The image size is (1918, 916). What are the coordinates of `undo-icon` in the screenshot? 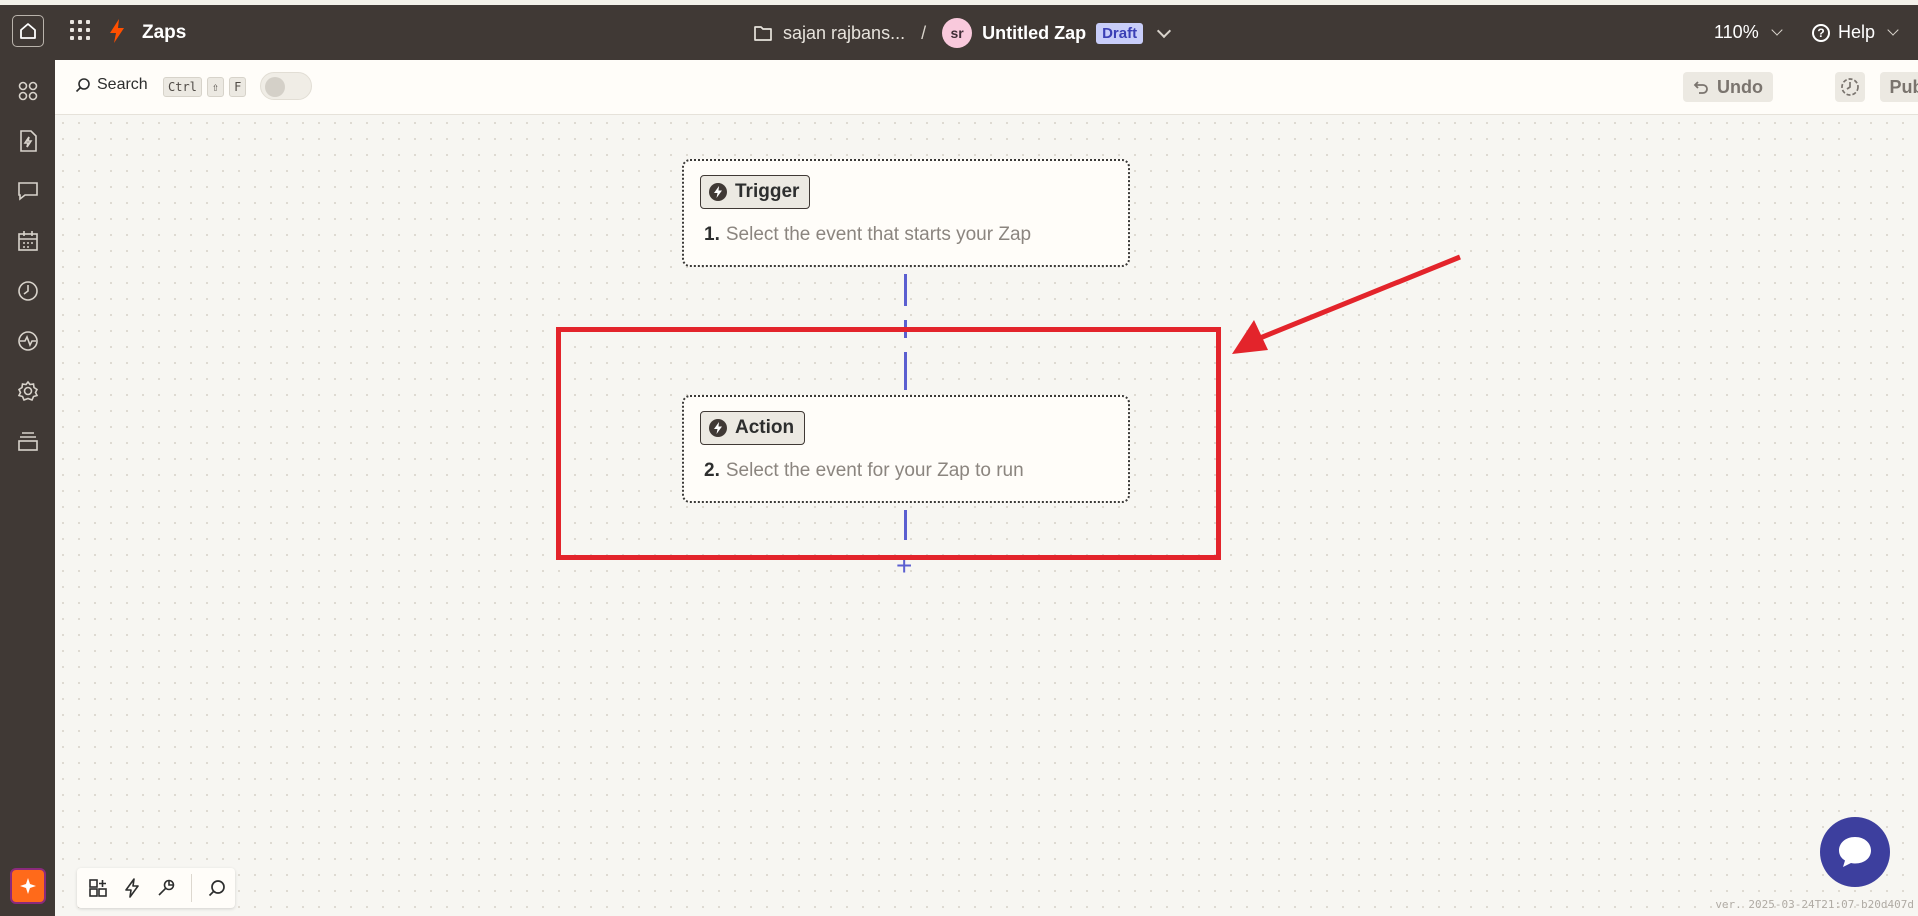 It's located at (1700, 87).